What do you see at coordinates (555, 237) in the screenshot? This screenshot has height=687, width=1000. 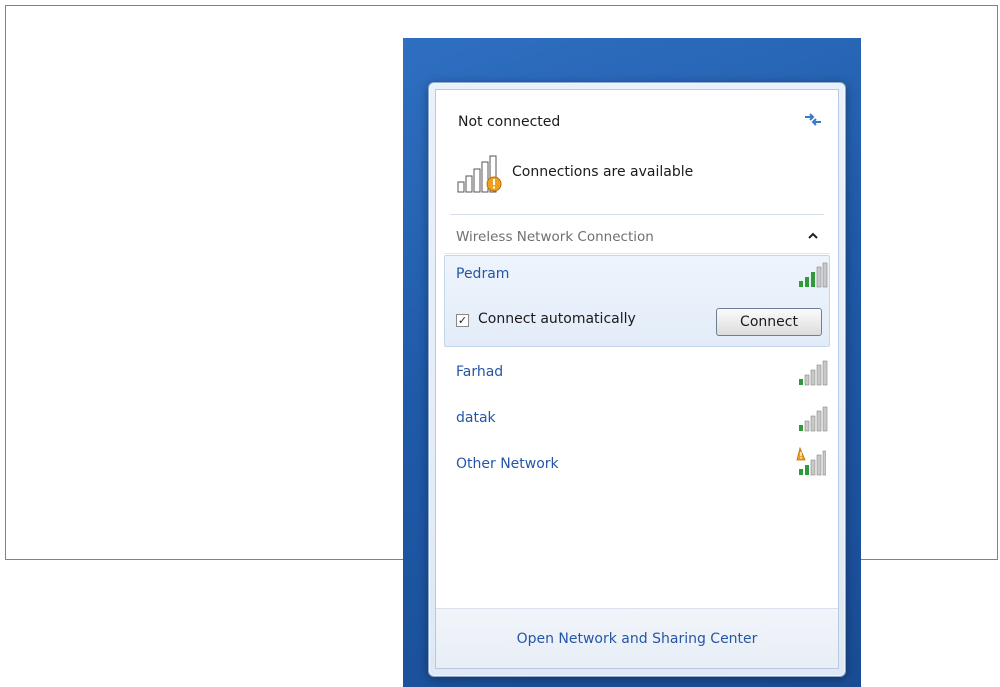 I see `section-title: Wireless Network Connection` at bounding box center [555, 237].